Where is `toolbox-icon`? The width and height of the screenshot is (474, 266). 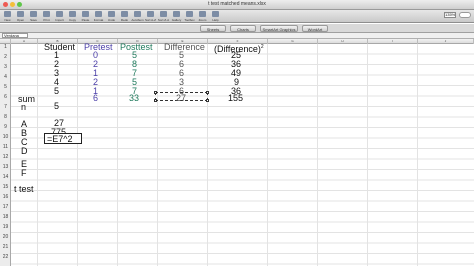
toolbox-icon is located at coordinates (189, 14).